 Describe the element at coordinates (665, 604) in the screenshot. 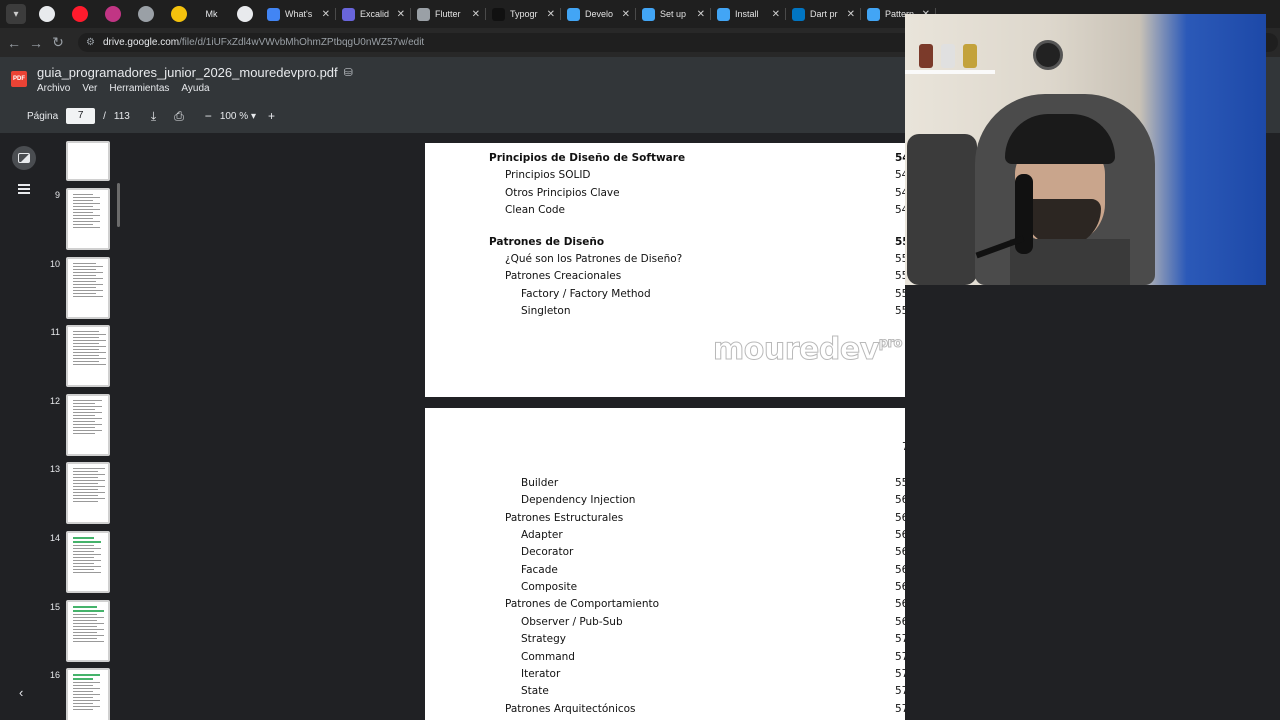

I see `toc-entry: Patrones de Comportamiento 56` at that location.